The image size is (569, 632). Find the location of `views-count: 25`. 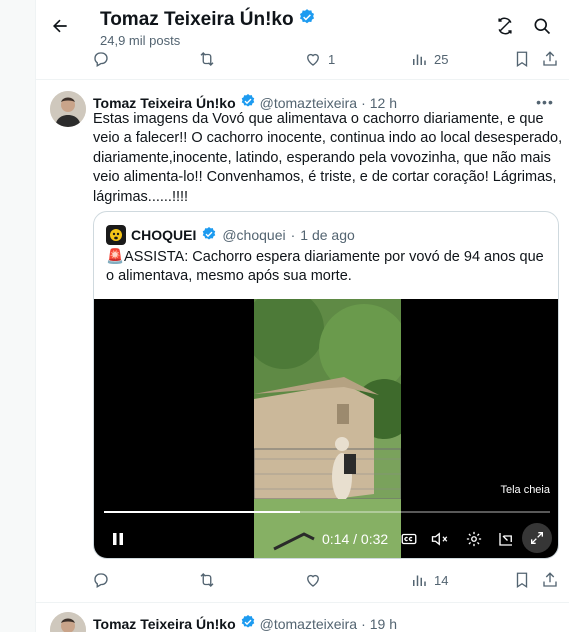

views-count: 25 is located at coordinates (441, 59).